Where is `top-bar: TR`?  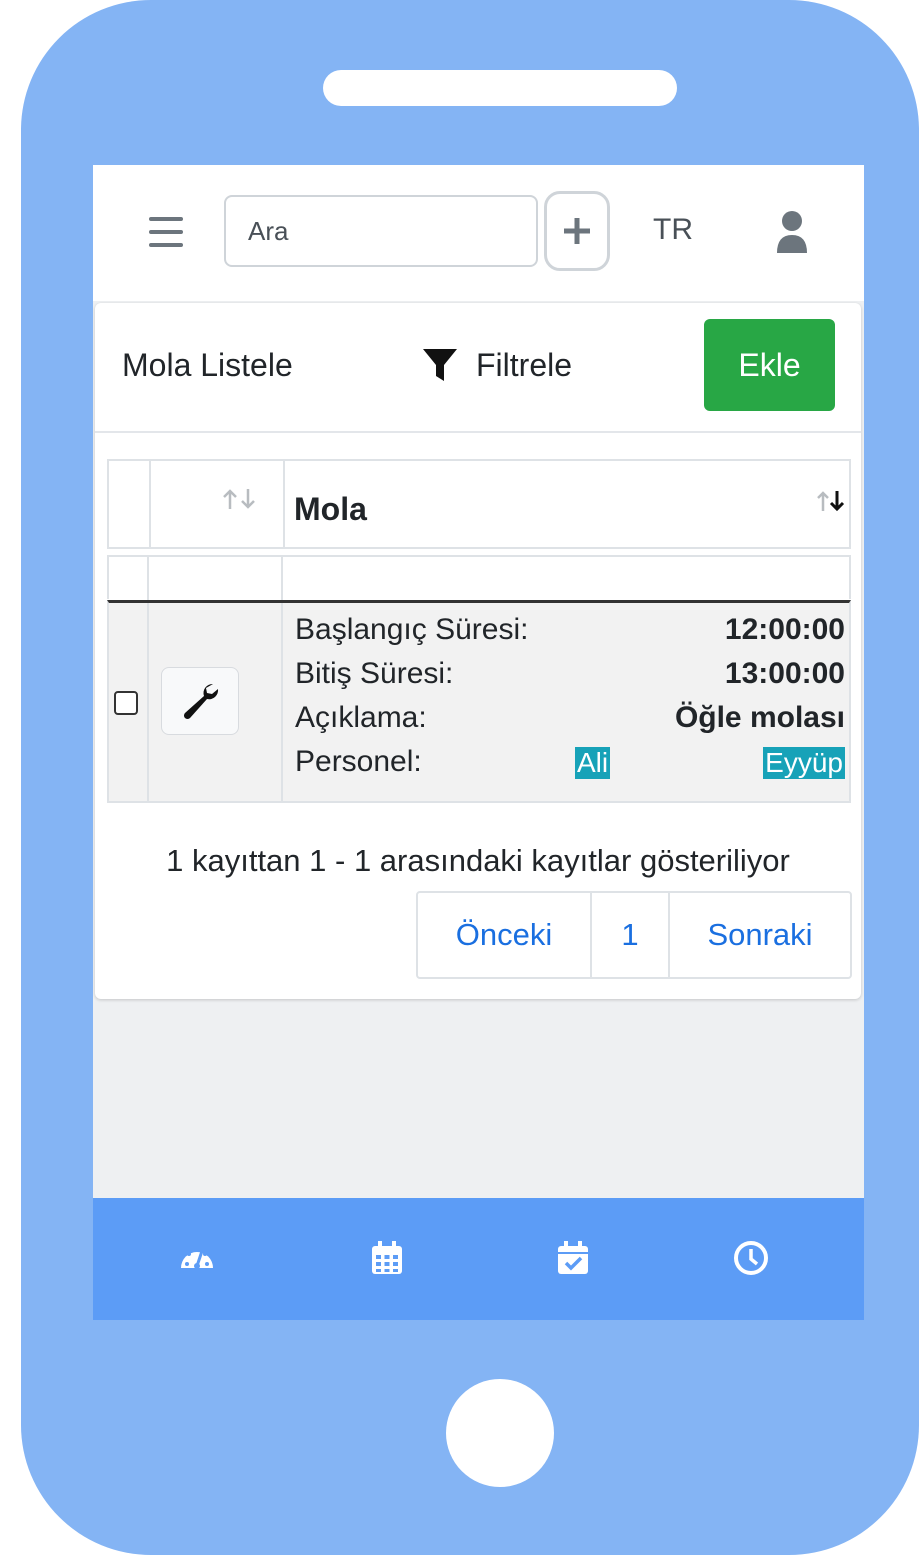 top-bar: TR is located at coordinates (478, 233).